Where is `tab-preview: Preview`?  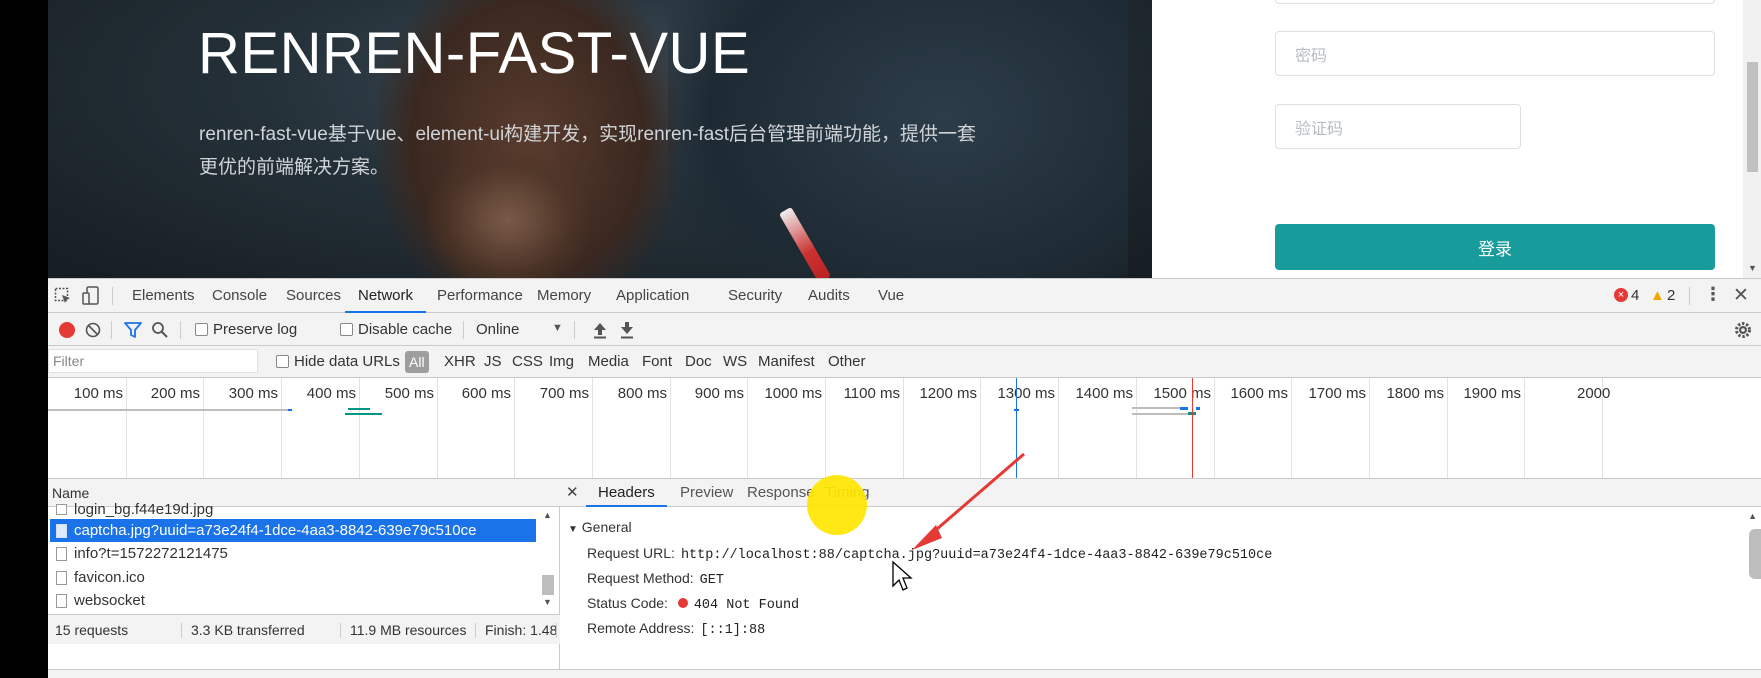 tab-preview: Preview is located at coordinates (706, 493).